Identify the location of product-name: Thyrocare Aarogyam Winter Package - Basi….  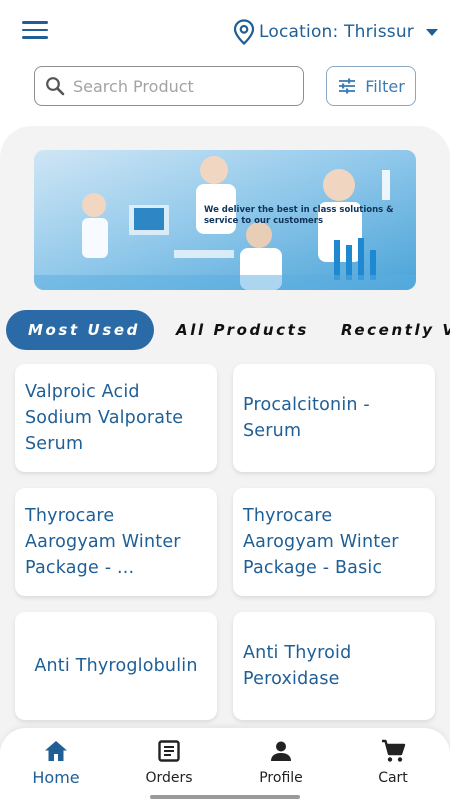
(321, 542).